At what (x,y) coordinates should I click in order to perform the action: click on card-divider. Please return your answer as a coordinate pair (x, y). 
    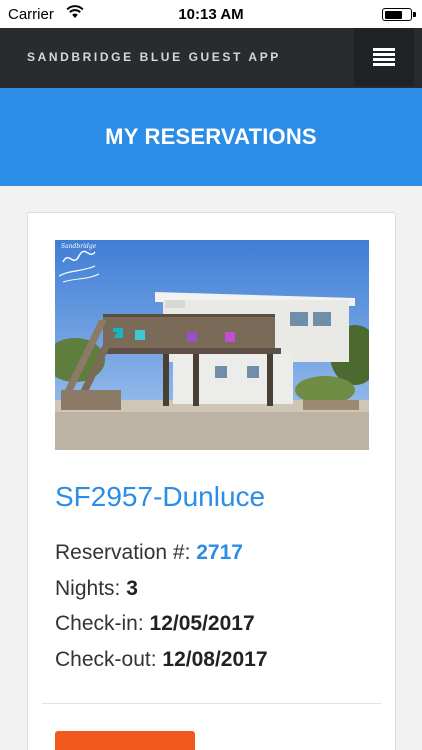
    Looking at the image, I should click on (211, 703).